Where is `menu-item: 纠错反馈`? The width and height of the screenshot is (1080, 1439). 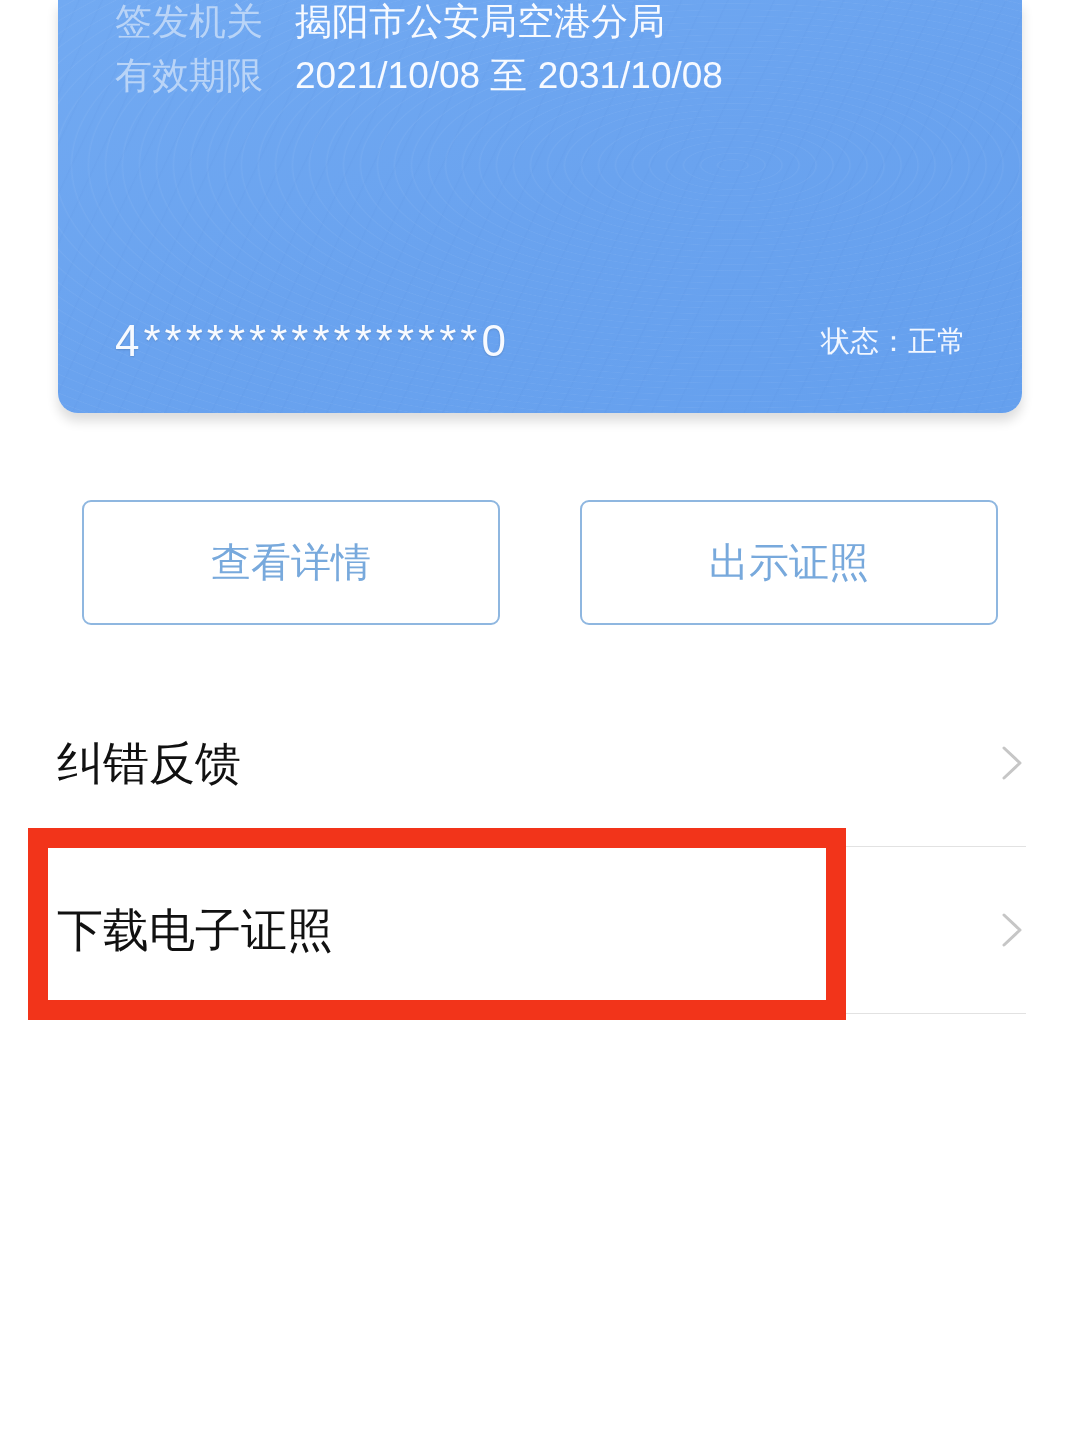
menu-item: 纠错反馈 is located at coordinates (541, 763).